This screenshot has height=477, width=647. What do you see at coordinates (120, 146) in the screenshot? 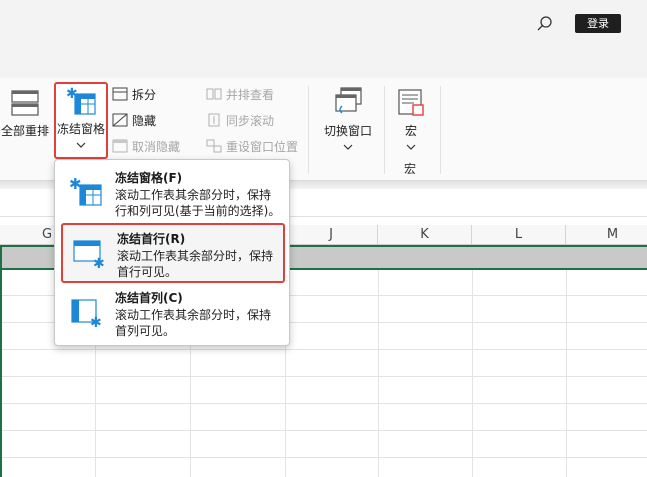
I see `unhide-icon` at bounding box center [120, 146].